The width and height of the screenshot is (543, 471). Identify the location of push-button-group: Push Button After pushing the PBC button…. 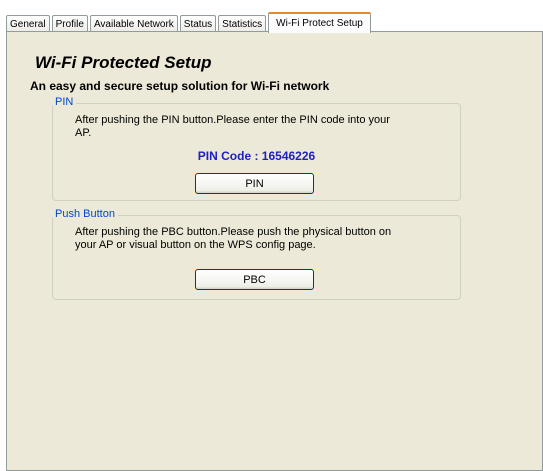
(256, 254).